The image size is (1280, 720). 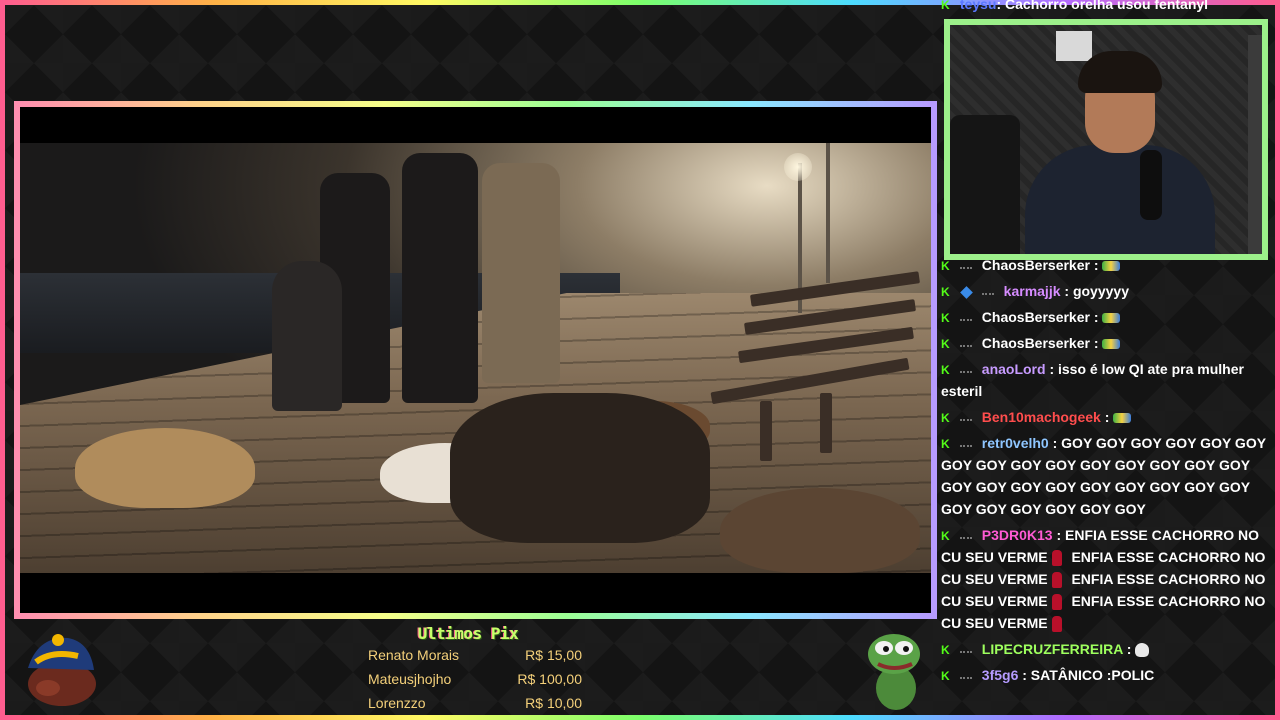 What do you see at coordinates (475, 655) in the screenshot?
I see `donation-row: Renato Morais R$ 15,00` at bounding box center [475, 655].